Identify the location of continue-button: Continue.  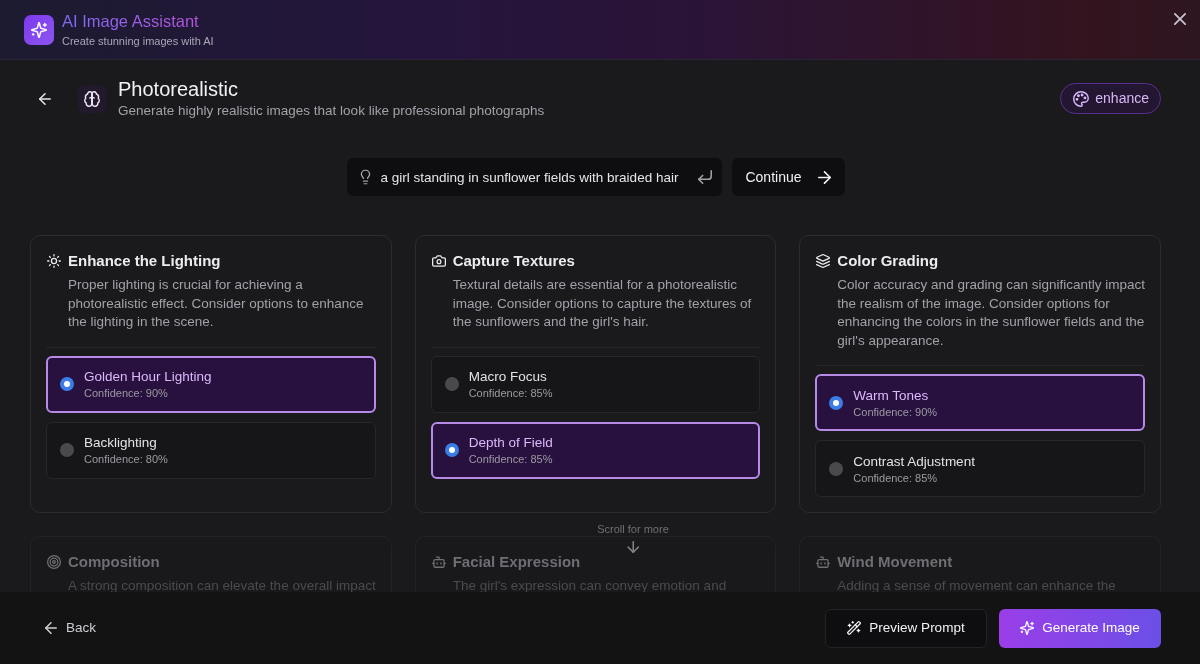
(788, 177).